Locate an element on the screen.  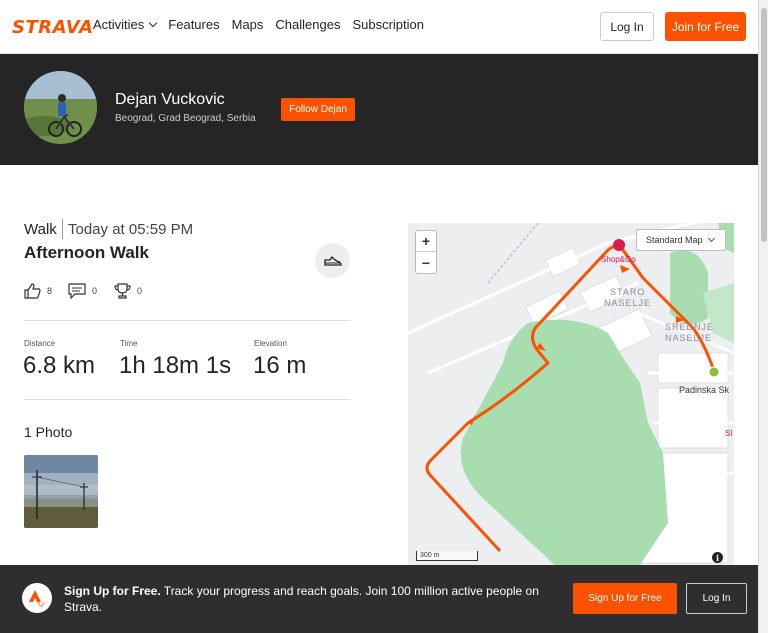
stat-value-distance: 6.8 km is located at coordinates (59, 365).